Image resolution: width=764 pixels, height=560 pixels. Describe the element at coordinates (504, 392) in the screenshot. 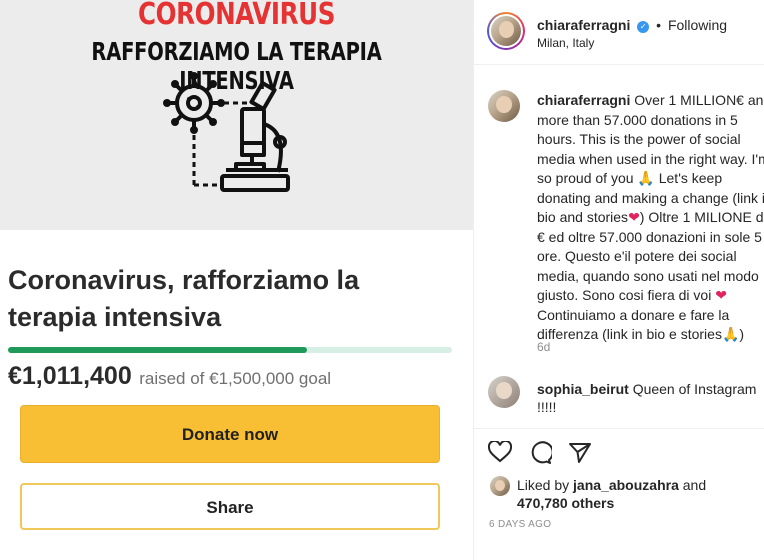

I see `commenter-avatar` at that location.